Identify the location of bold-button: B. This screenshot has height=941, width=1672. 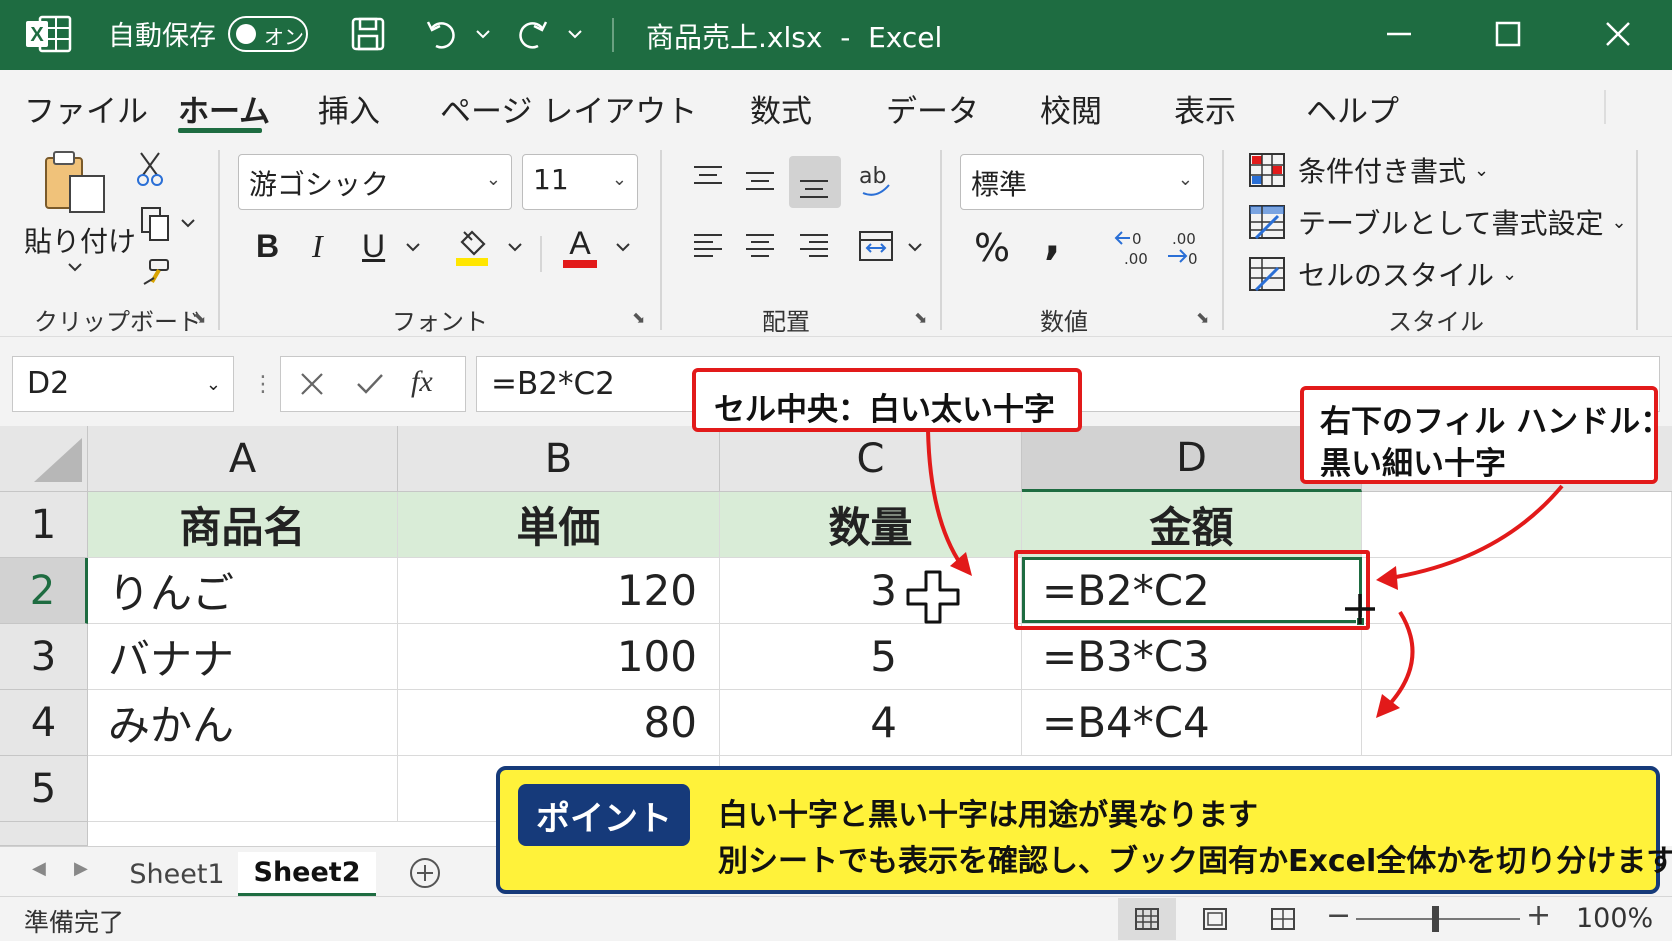
(267, 246).